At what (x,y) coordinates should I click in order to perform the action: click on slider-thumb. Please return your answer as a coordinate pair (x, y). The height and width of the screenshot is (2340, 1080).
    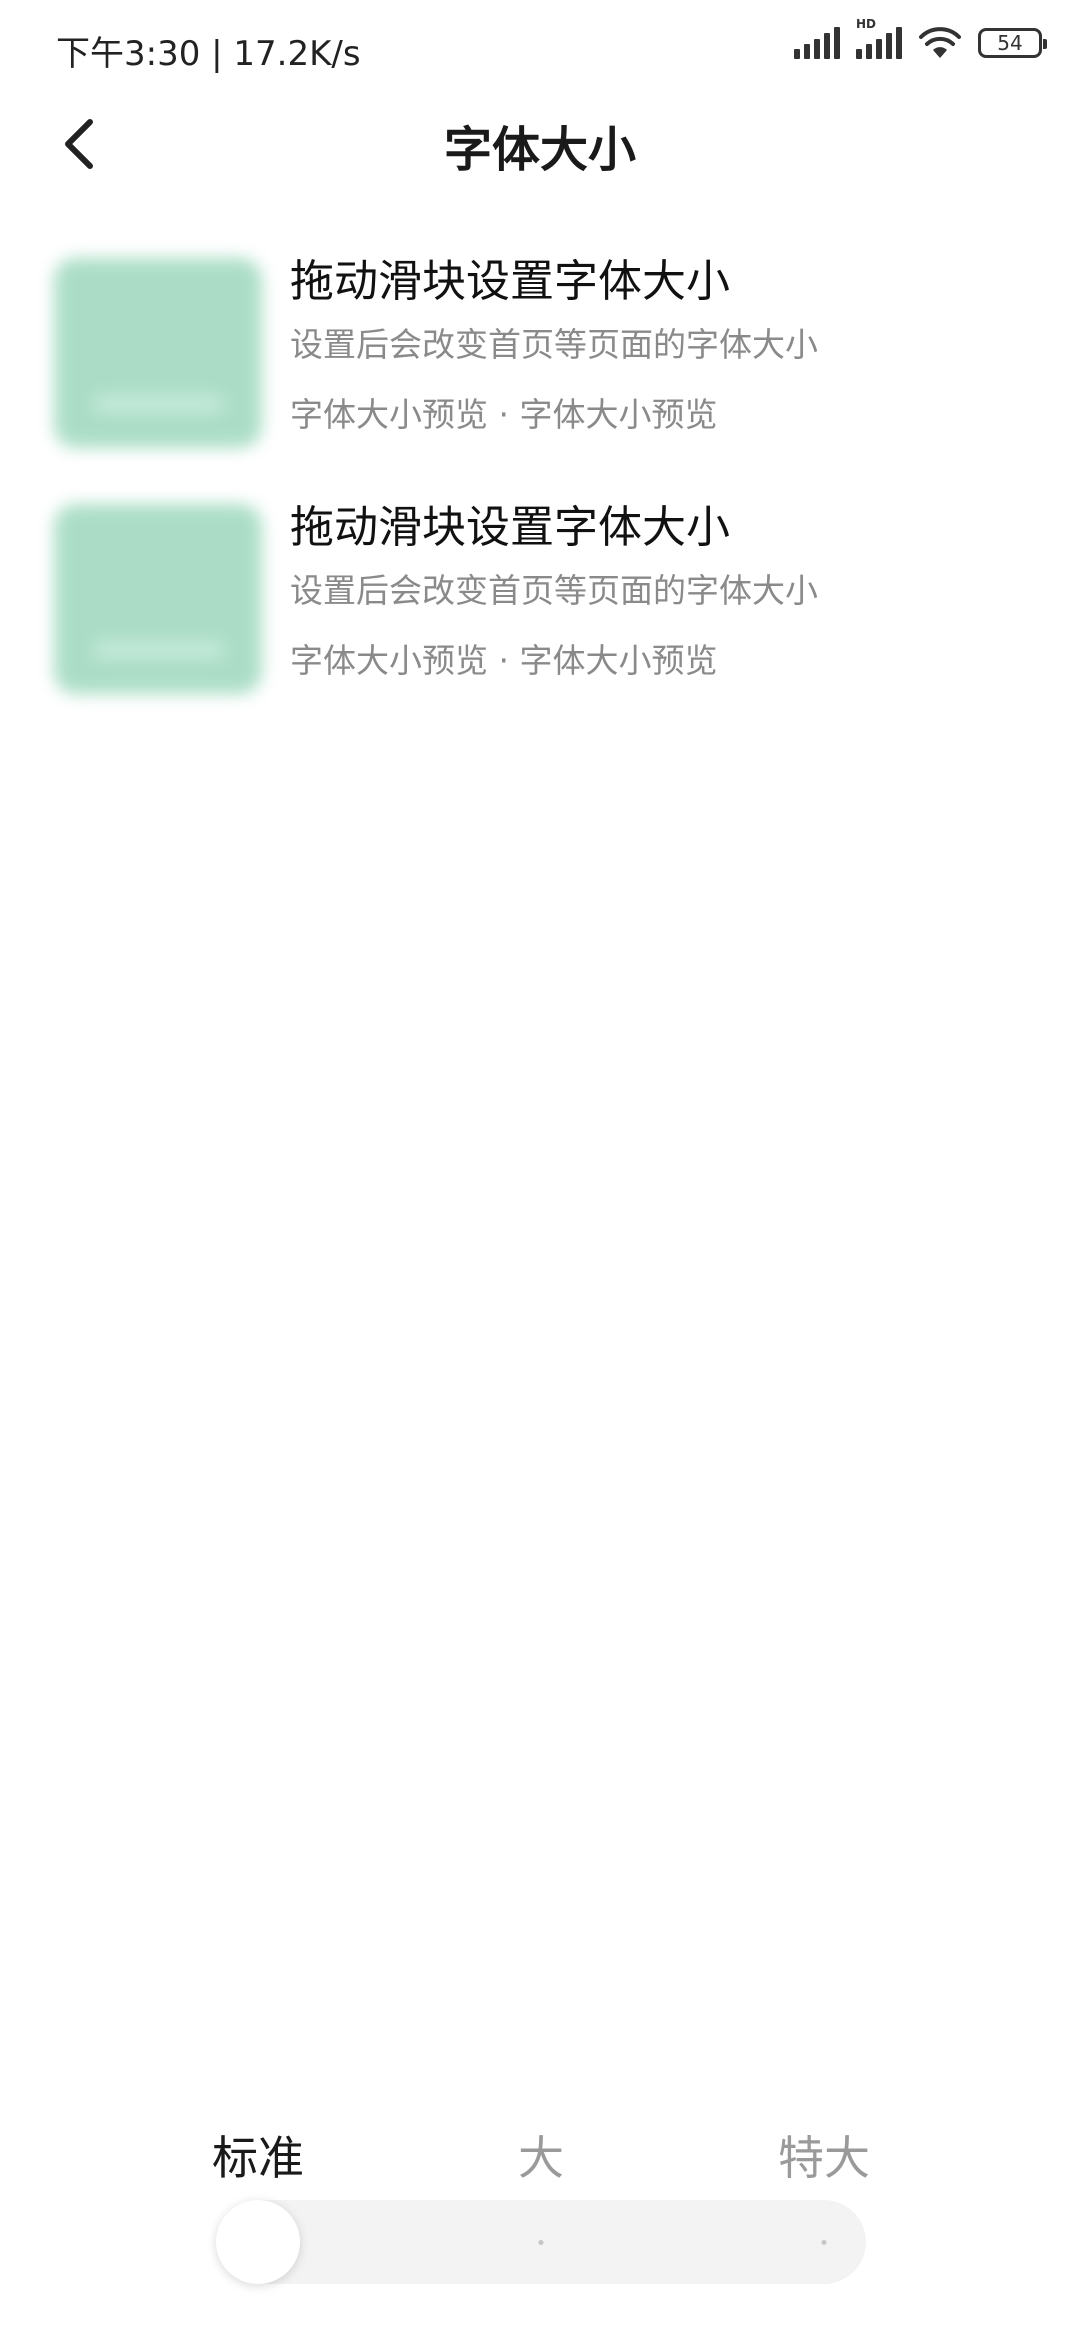
    Looking at the image, I should click on (258, 2242).